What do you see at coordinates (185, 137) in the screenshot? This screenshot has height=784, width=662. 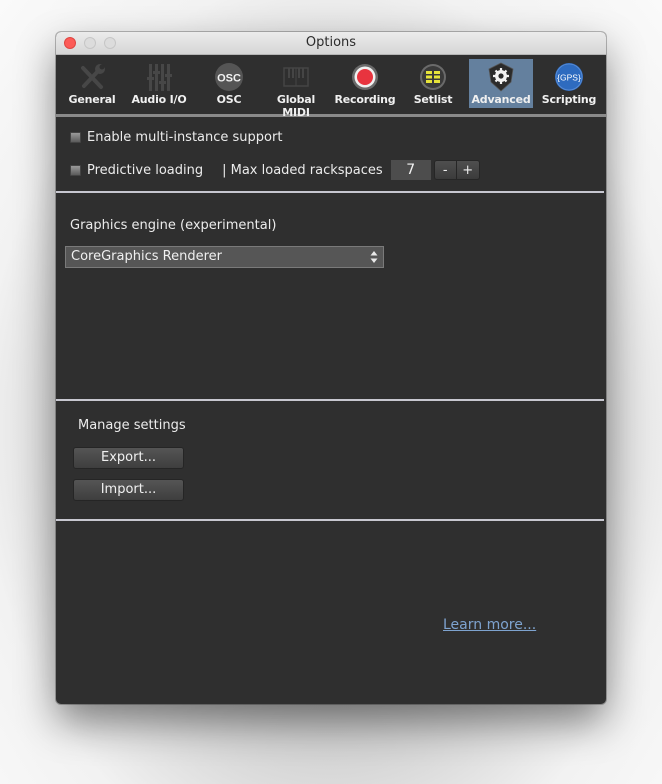 I see `multi-instance-label: Enable multi-instance support` at bounding box center [185, 137].